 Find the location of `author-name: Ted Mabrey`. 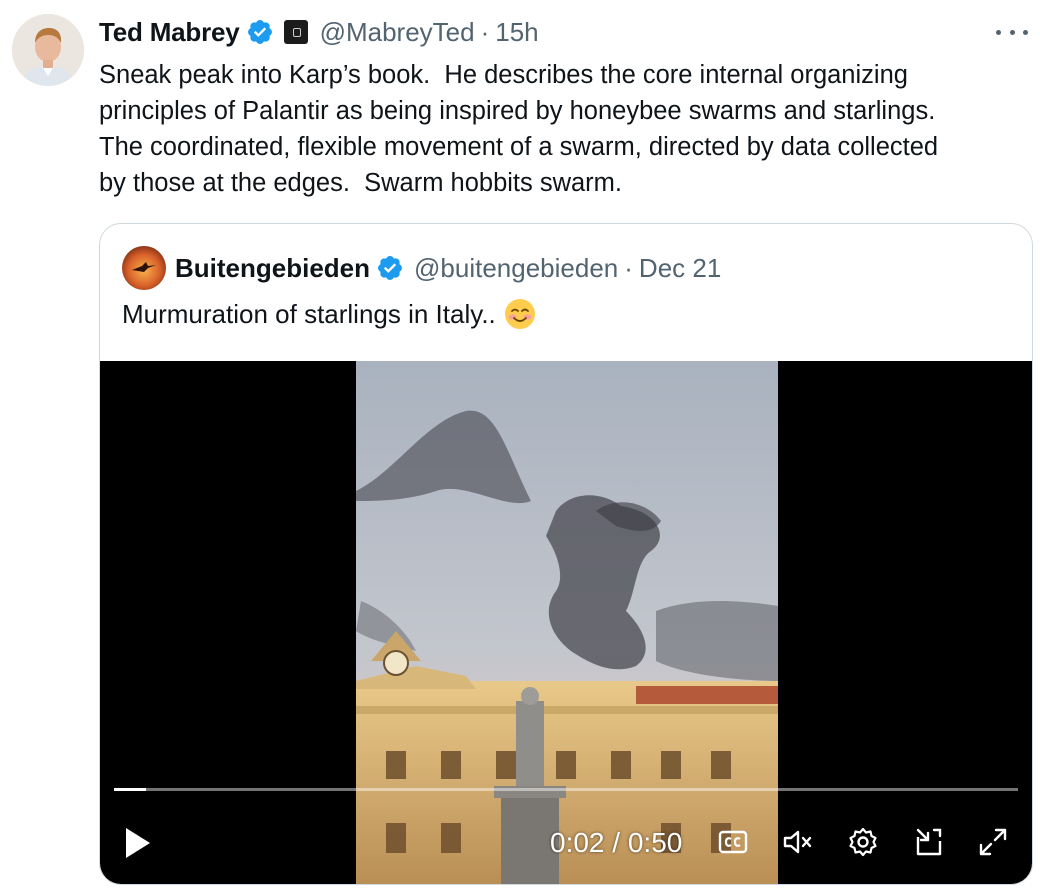

author-name: Ted Mabrey is located at coordinates (169, 32).